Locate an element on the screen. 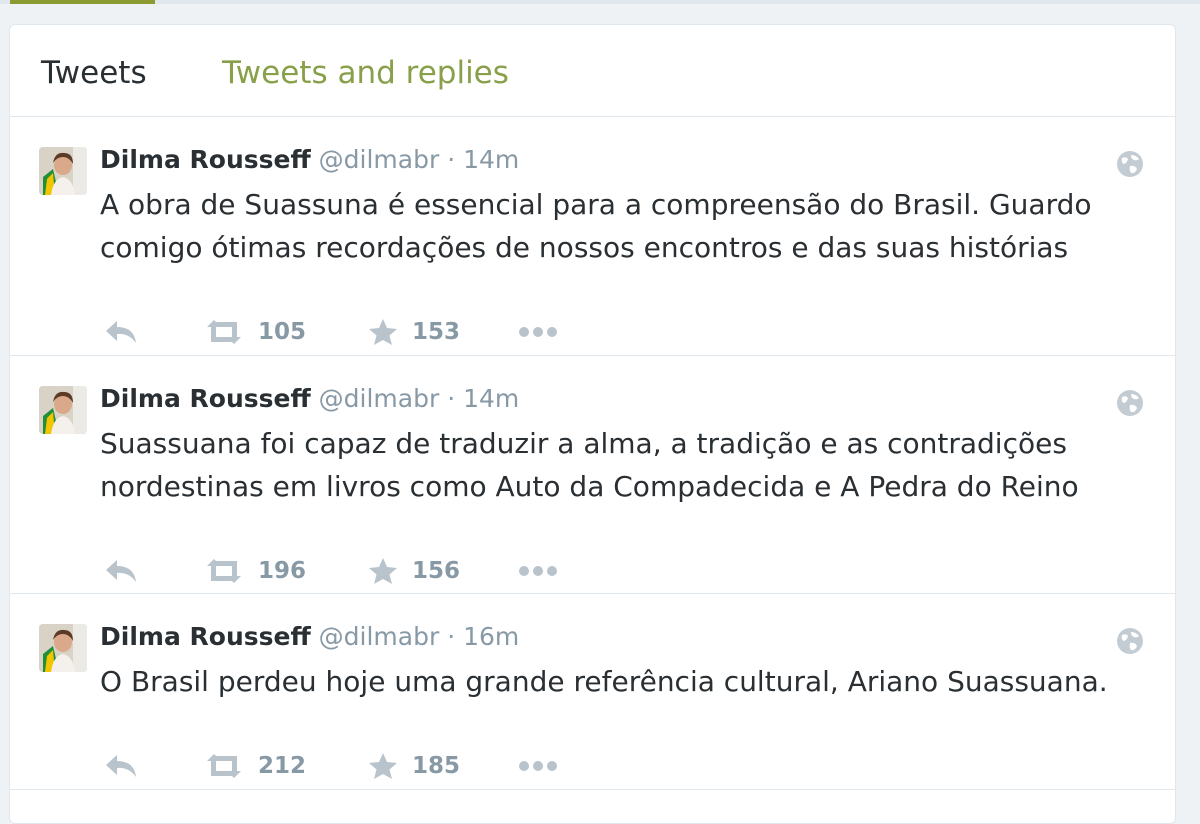  favorite-count: 185 is located at coordinates (436, 766).